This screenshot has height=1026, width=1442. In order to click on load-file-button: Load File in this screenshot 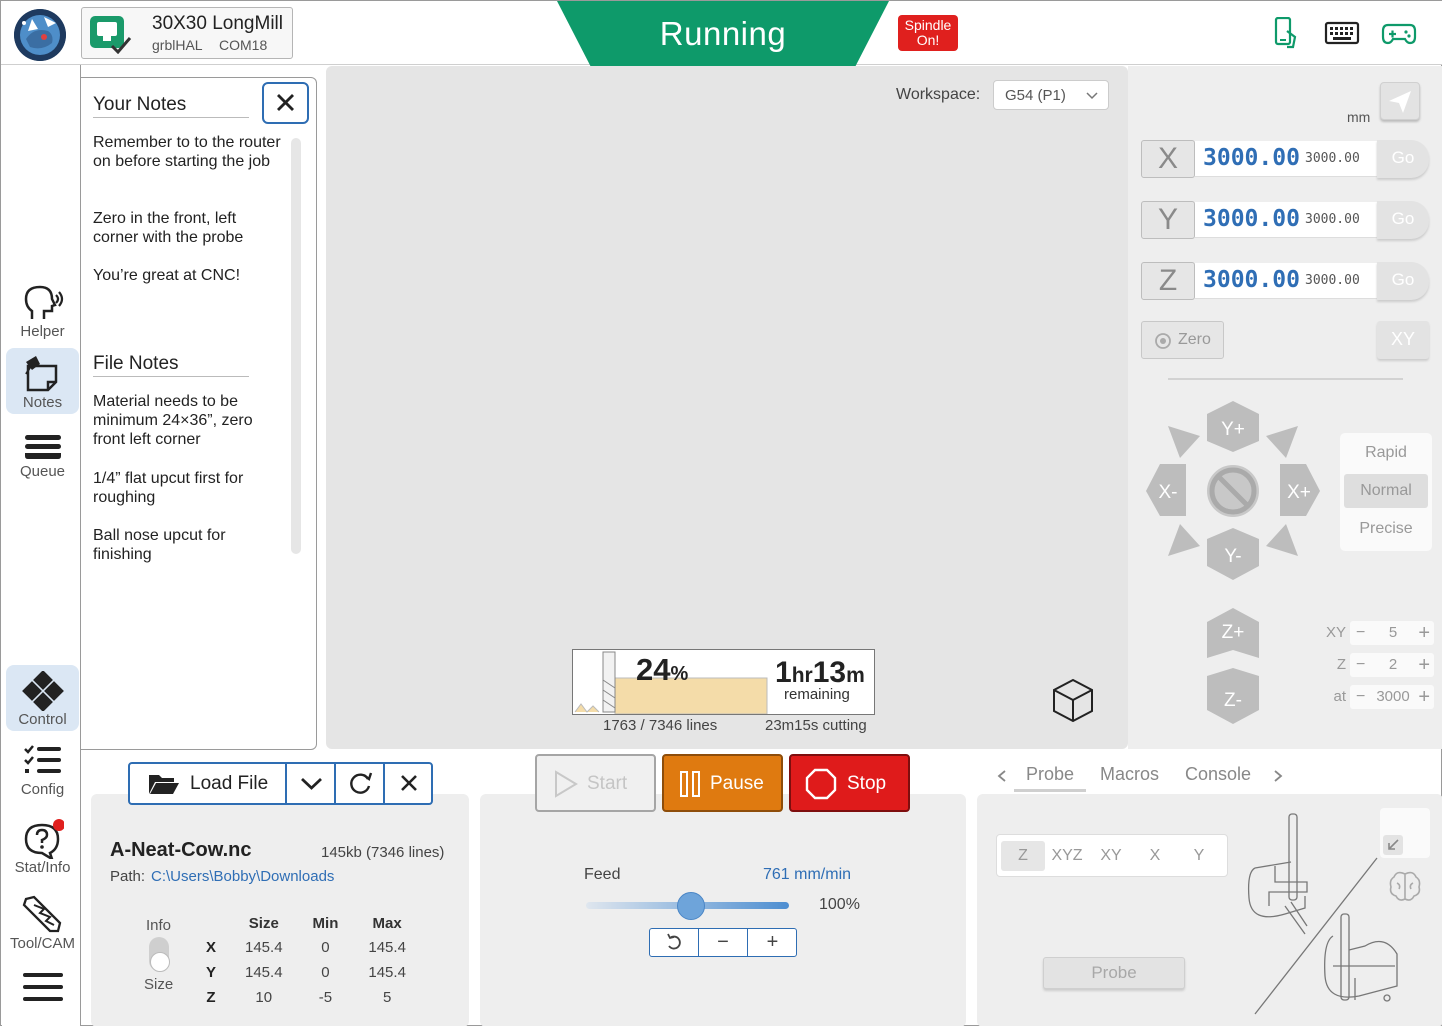, I will do `click(208, 783)`.